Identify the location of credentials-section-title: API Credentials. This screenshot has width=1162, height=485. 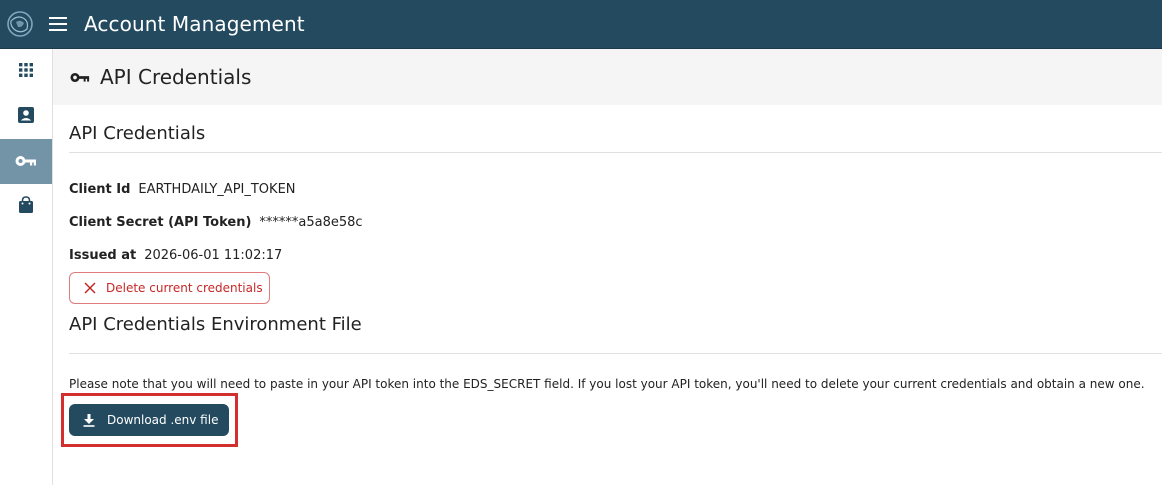
(615, 129).